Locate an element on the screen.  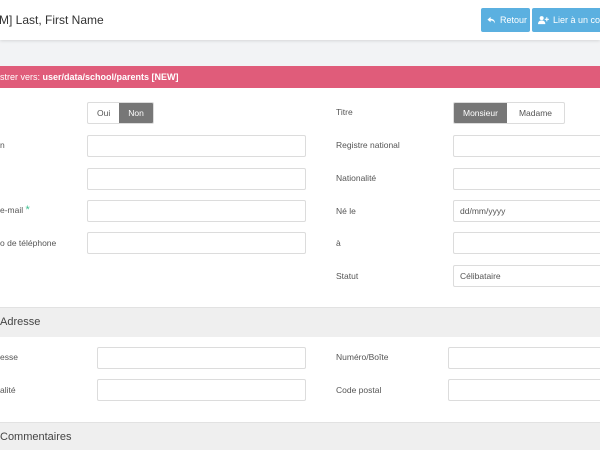
registre-input is located at coordinates (526, 146).